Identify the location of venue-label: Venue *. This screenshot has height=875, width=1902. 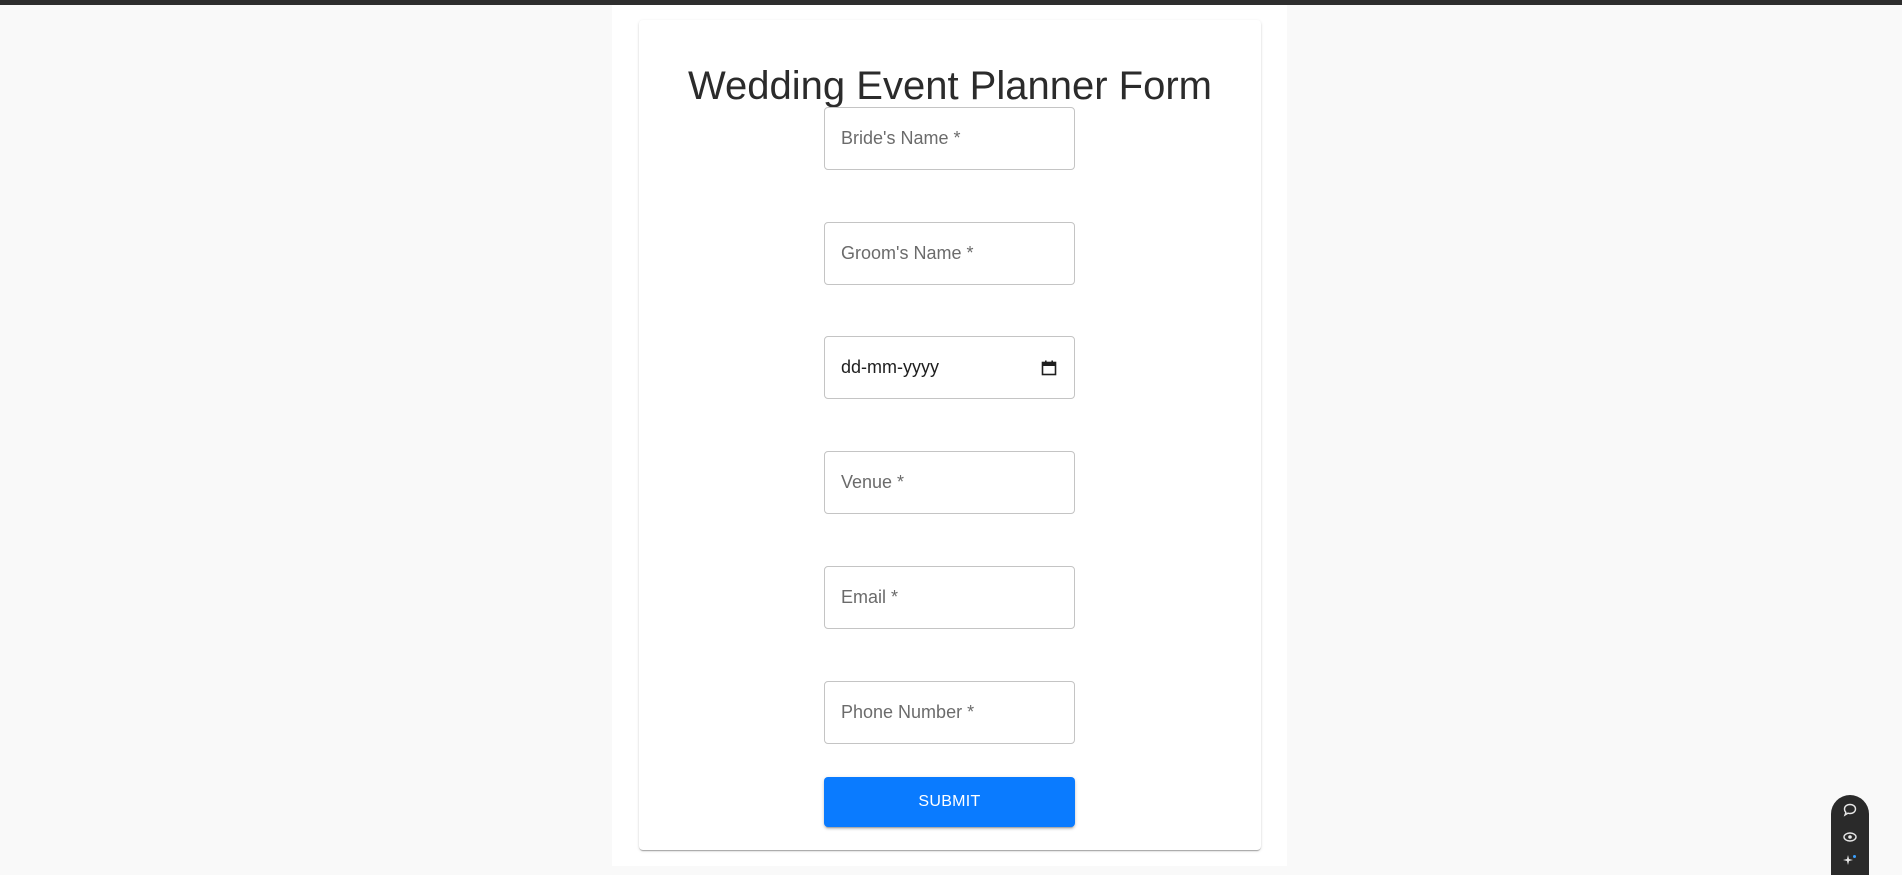
(873, 482).